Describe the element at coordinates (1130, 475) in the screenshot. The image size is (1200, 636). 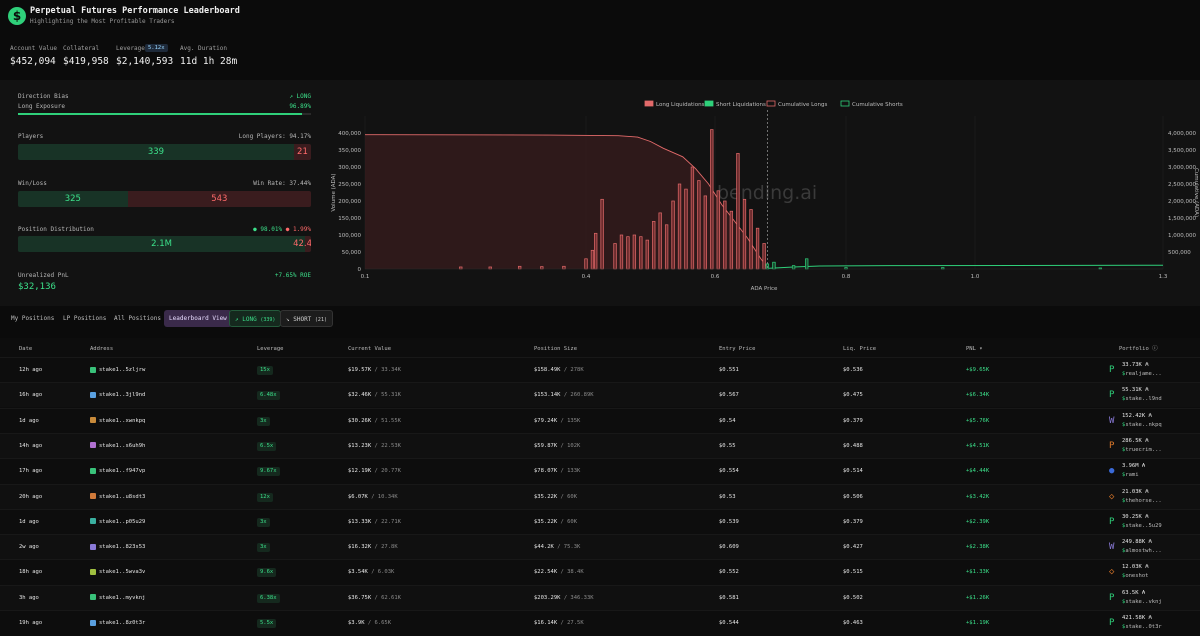
I see `portfolio-name: $rami` at that location.